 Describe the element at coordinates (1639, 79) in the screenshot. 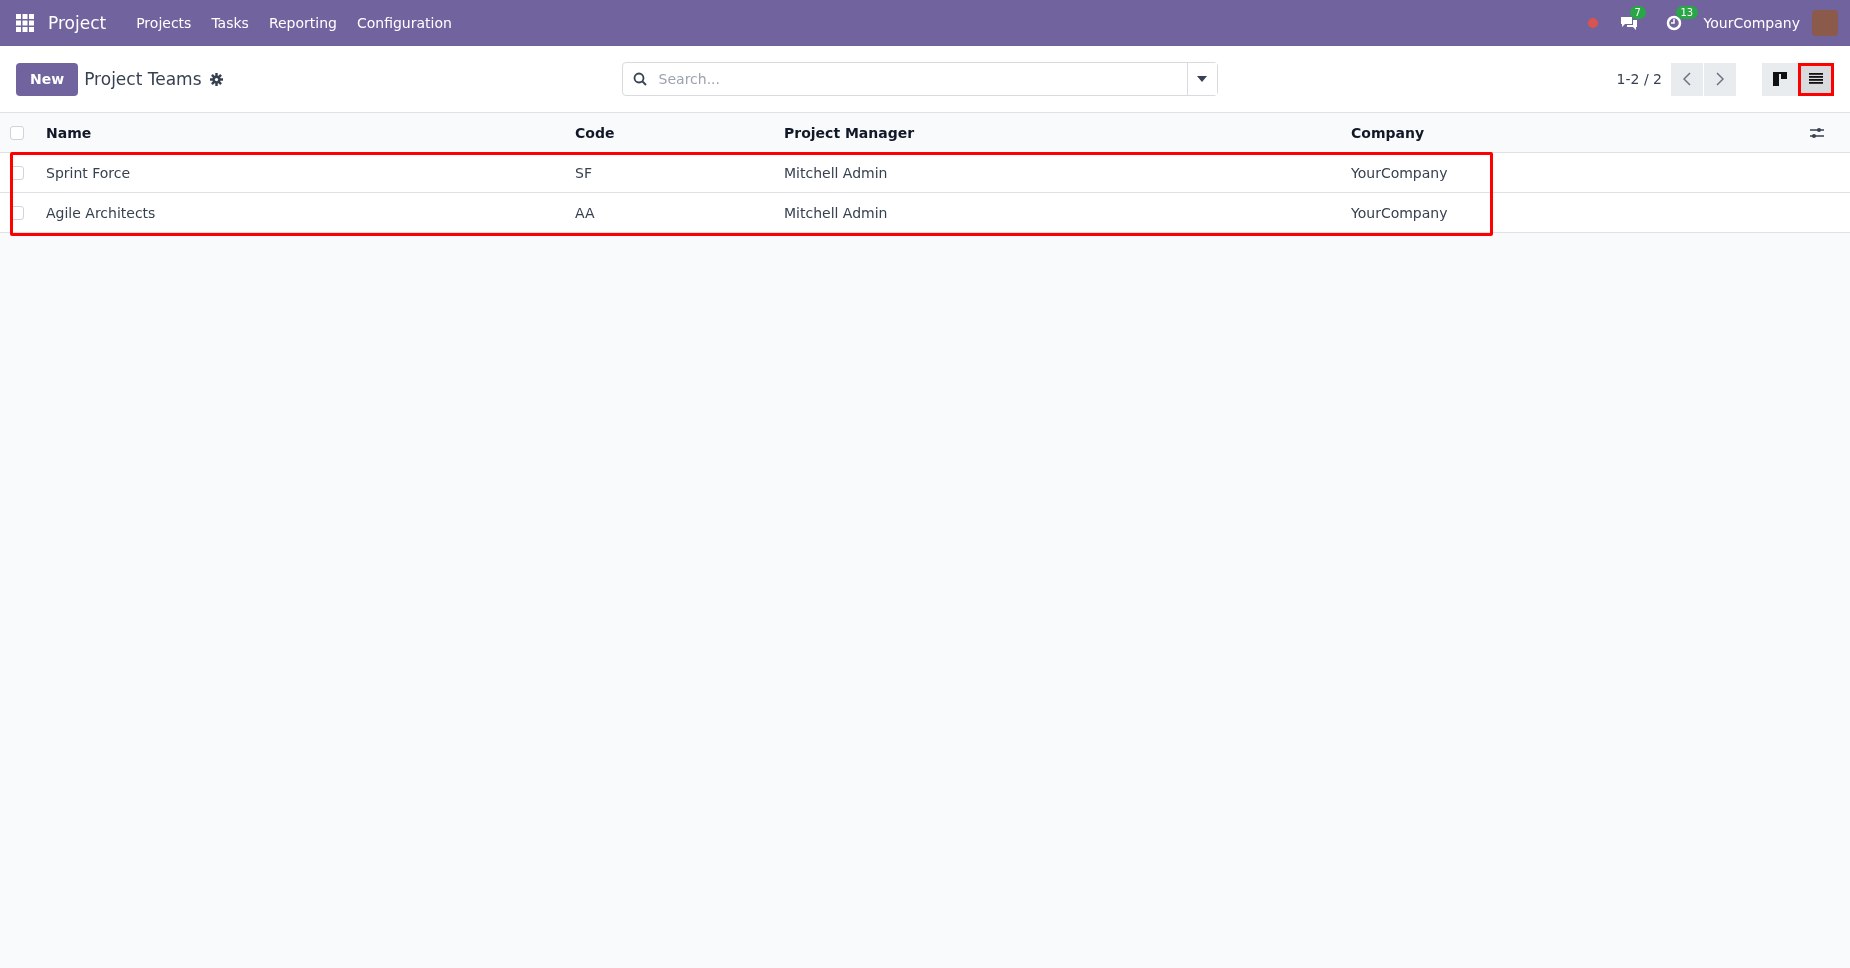

I see `pager-value: 1-2 / 2` at that location.